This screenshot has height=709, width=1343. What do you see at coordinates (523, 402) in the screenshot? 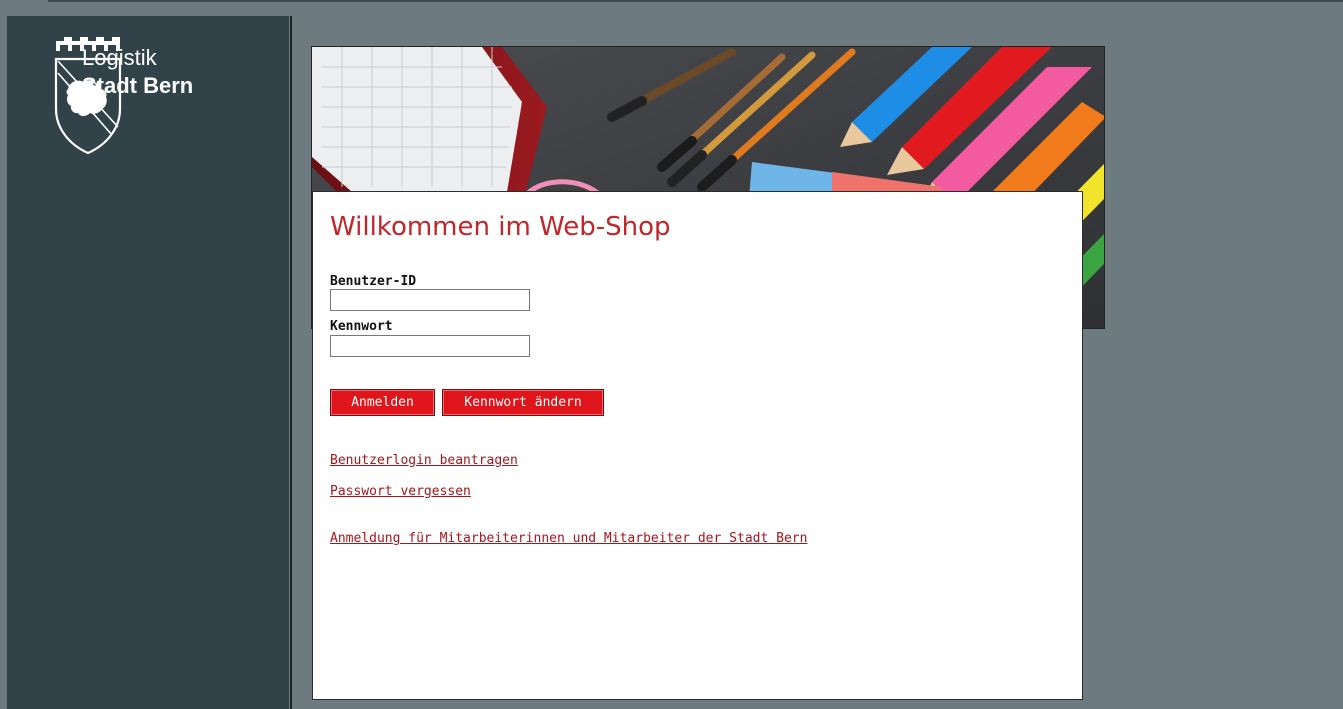
I see `change-password-button: Kennwort ändern` at bounding box center [523, 402].